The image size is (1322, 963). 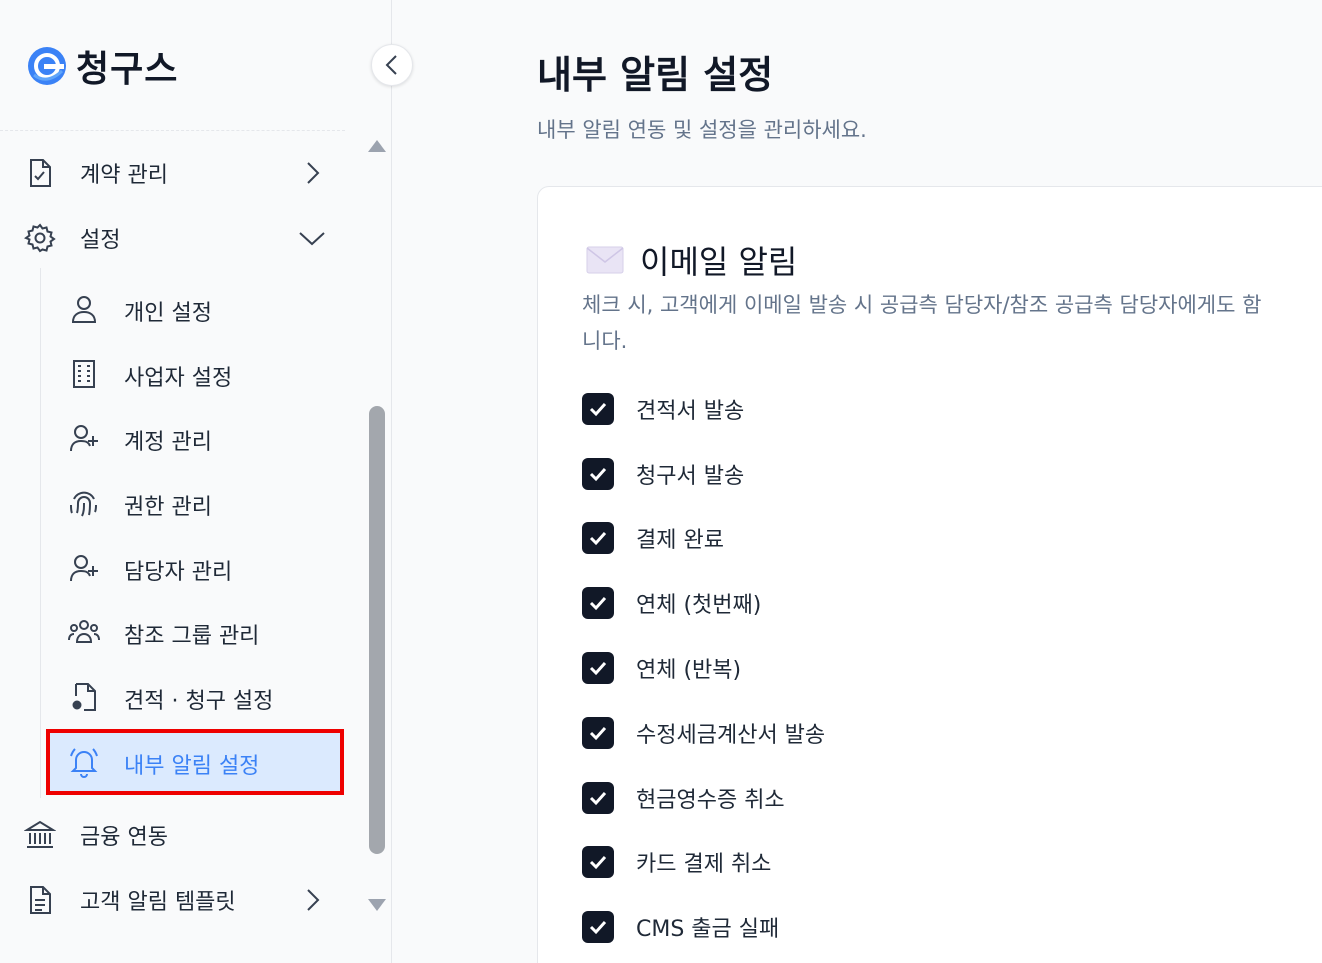 I want to click on checkbox-row: CMS 출금 실패, so click(x=680, y=927).